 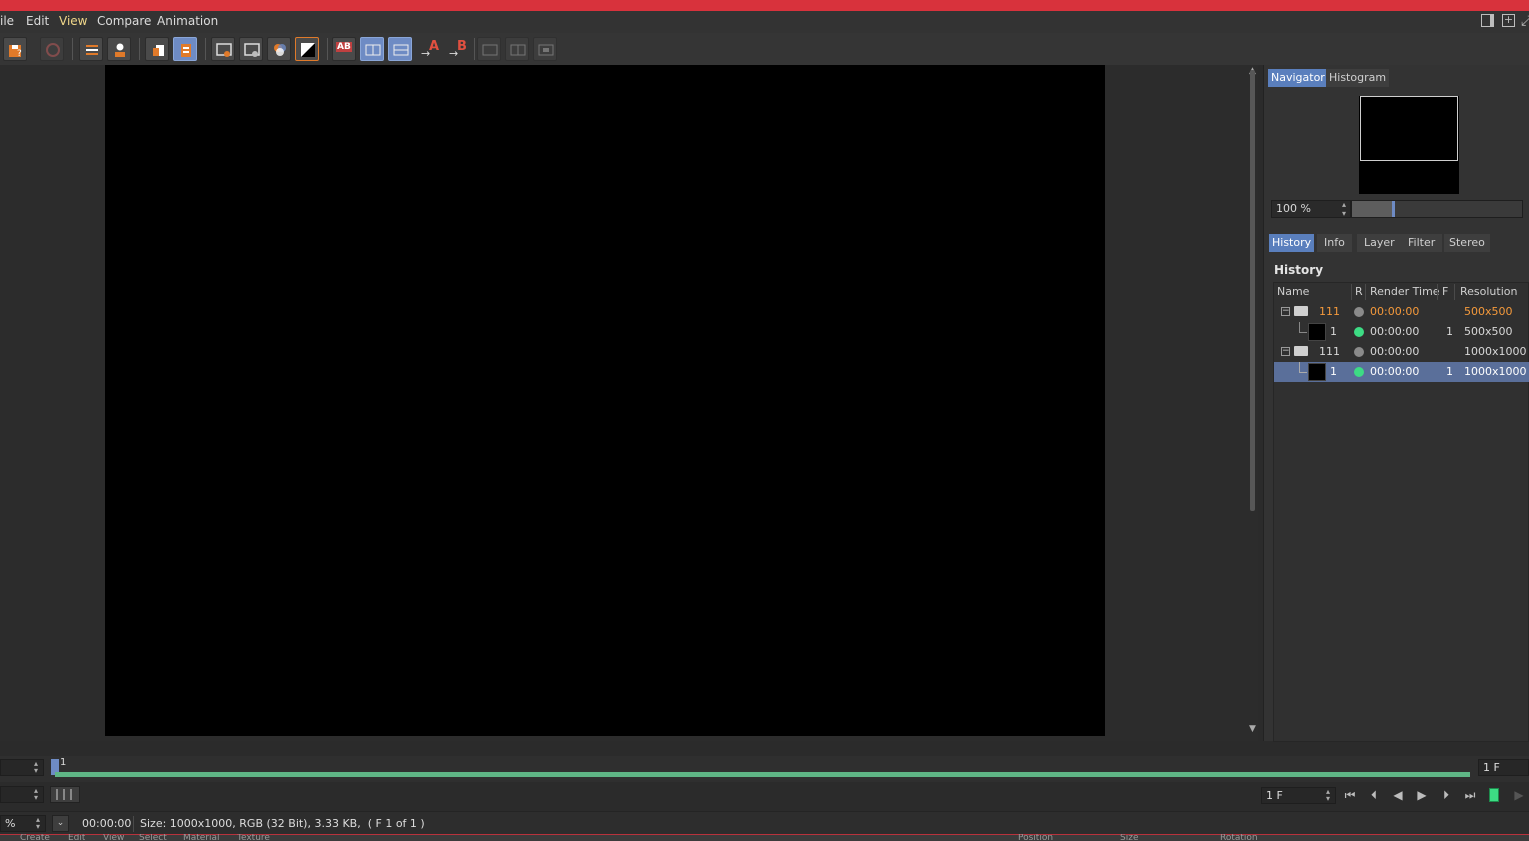 What do you see at coordinates (113, 837) in the screenshot?
I see `host-menu-view: View` at bounding box center [113, 837].